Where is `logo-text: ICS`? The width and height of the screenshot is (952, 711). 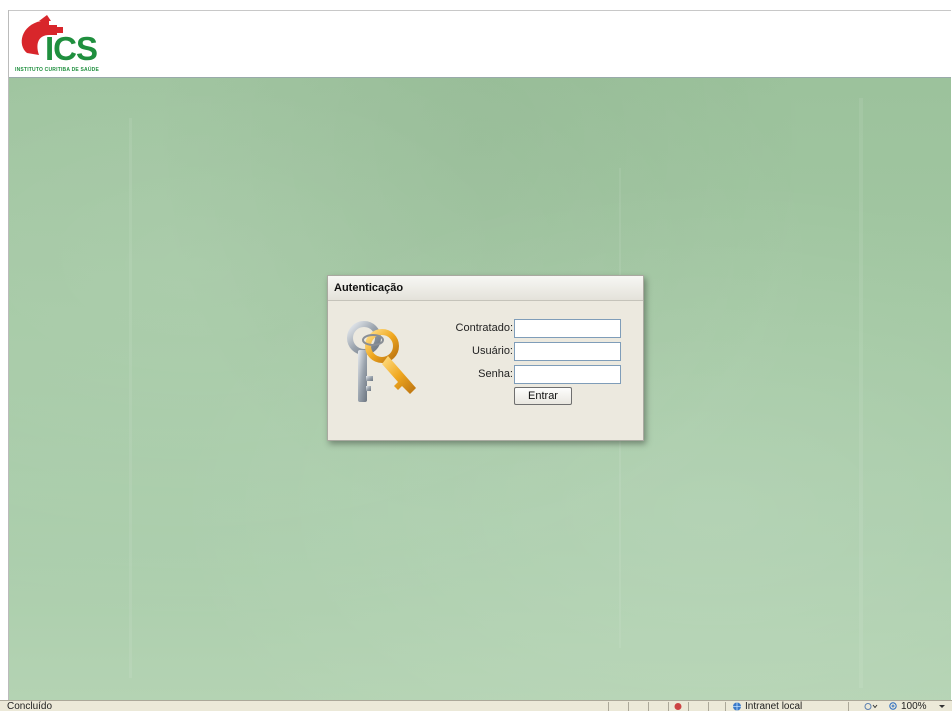
logo-text: ICS is located at coordinates (71, 48).